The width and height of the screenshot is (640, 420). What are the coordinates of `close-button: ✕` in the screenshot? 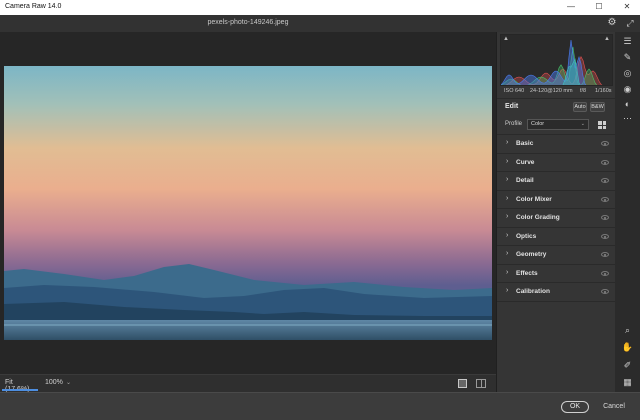 It's located at (627, 7).